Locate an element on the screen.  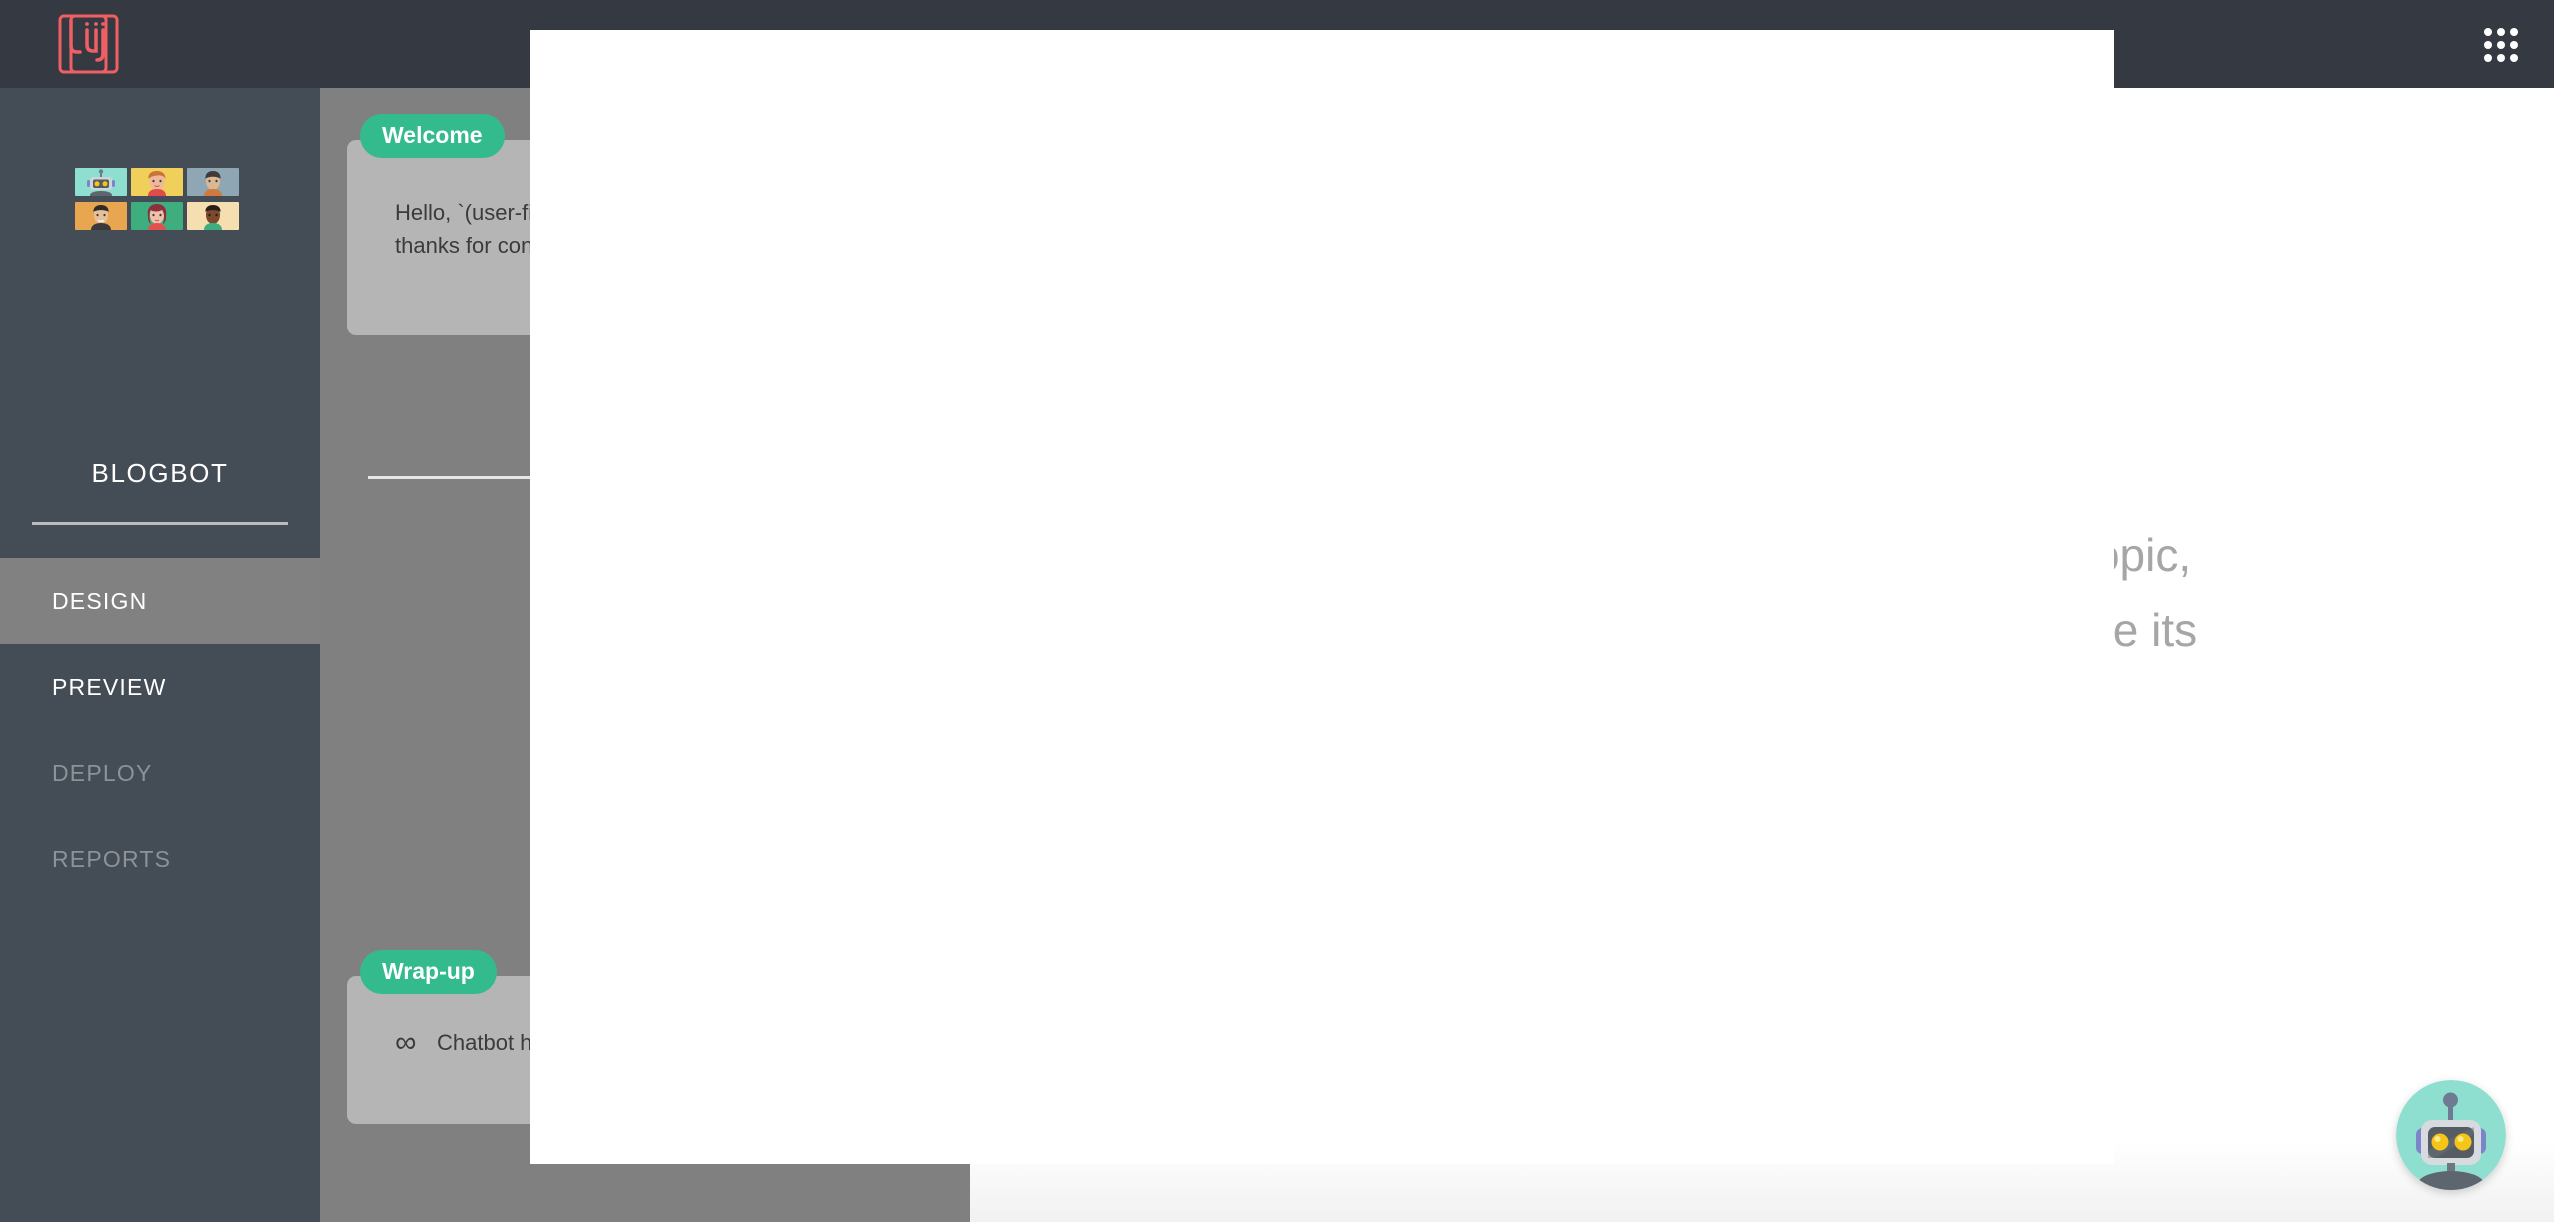
sidebar-item-reports: REPORTS is located at coordinates (160, 859).